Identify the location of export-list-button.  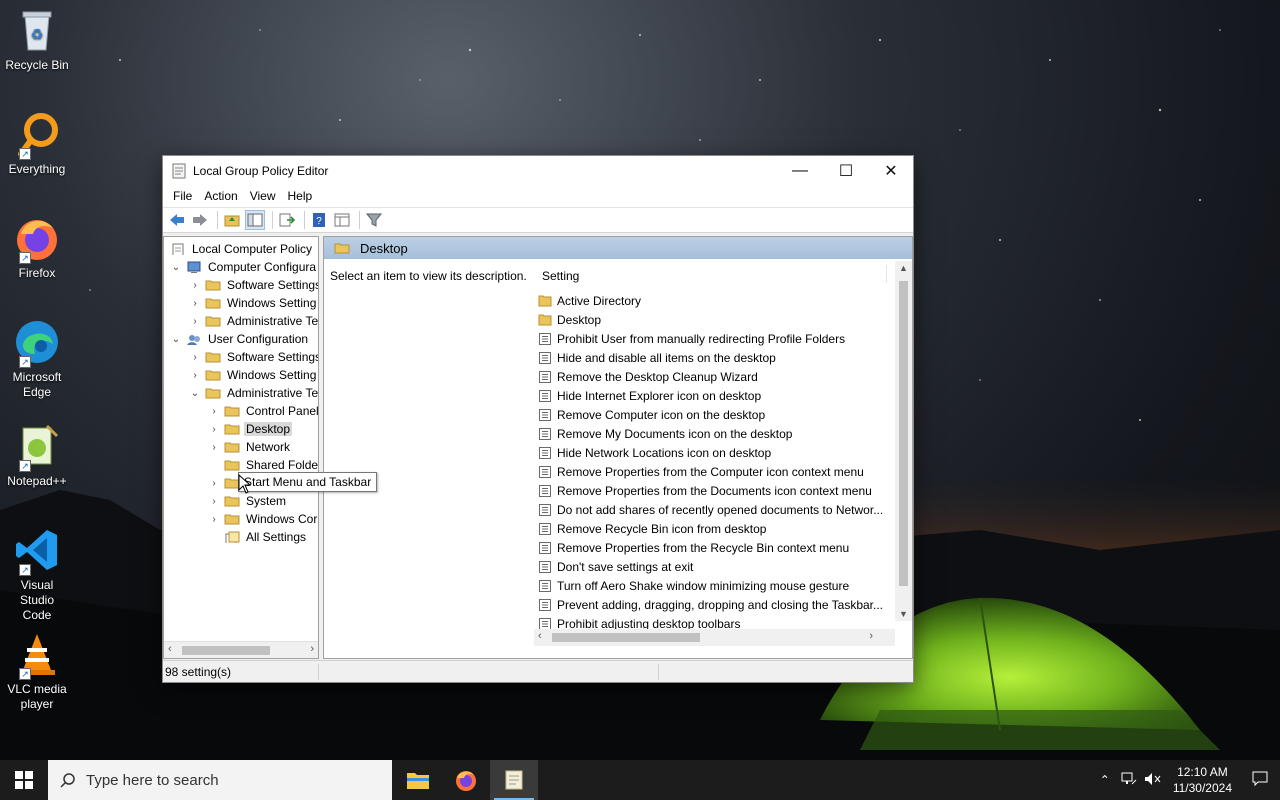
(287, 220).